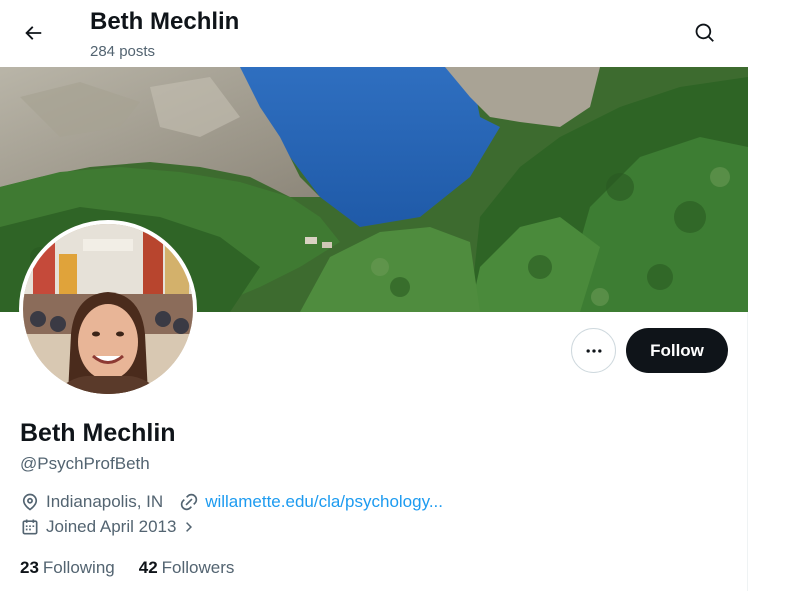 The height and width of the screenshot is (591, 785). I want to click on joined-item: Joined April 2013, so click(112, 527).